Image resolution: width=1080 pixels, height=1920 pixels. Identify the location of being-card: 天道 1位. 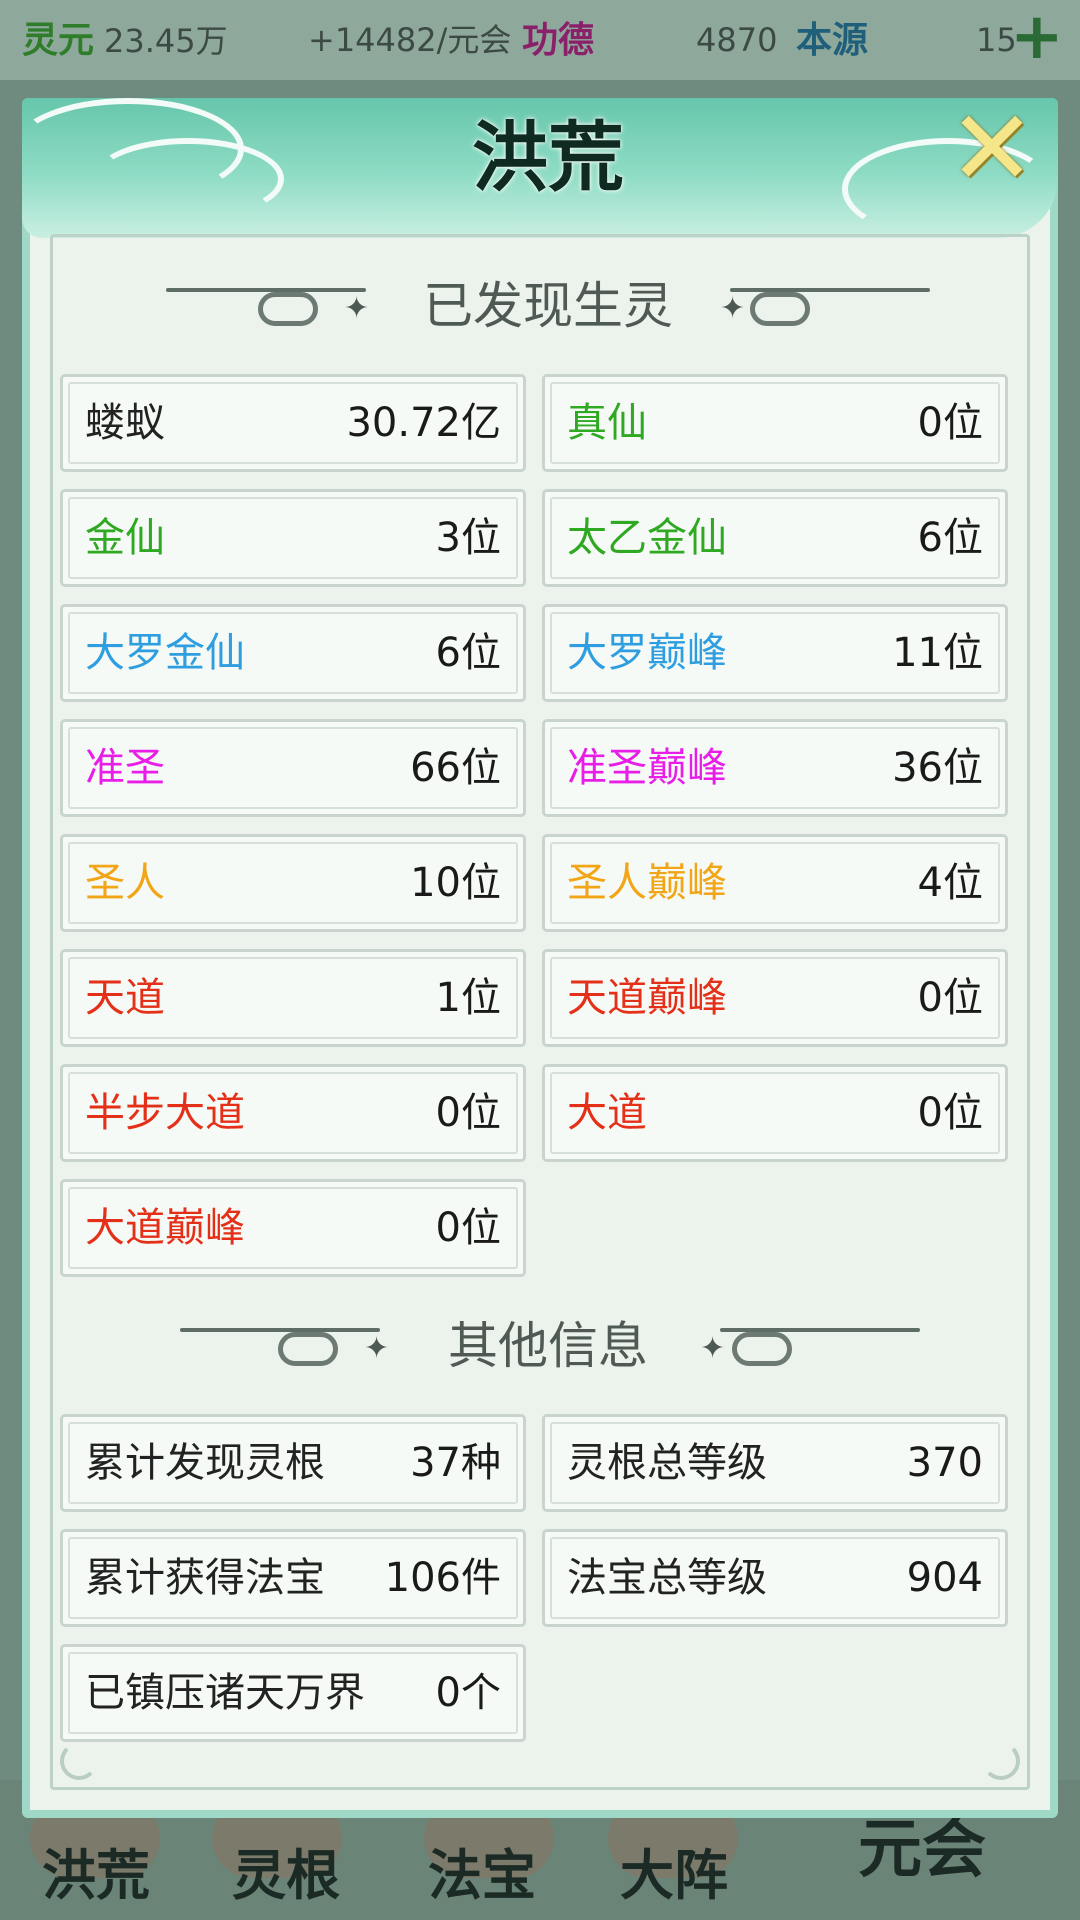
(293, 998).